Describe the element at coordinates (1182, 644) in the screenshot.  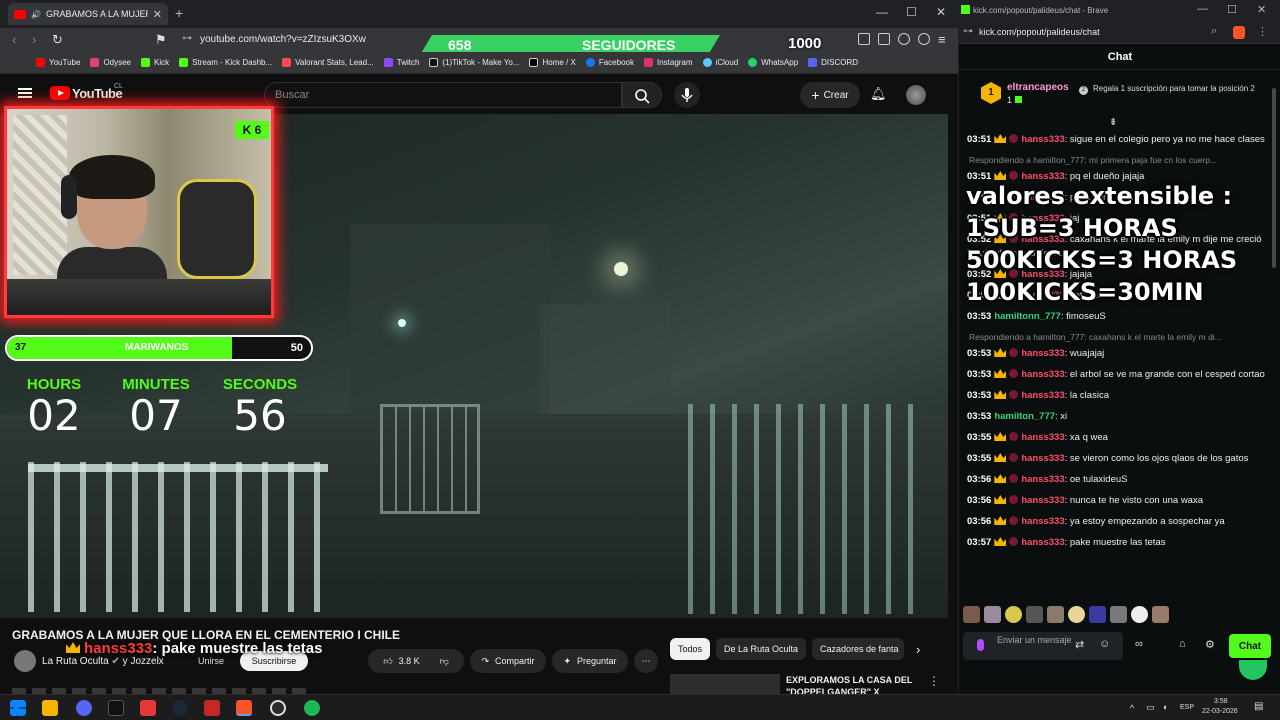
I see `gift-shop-icon: ⌂` at that location.